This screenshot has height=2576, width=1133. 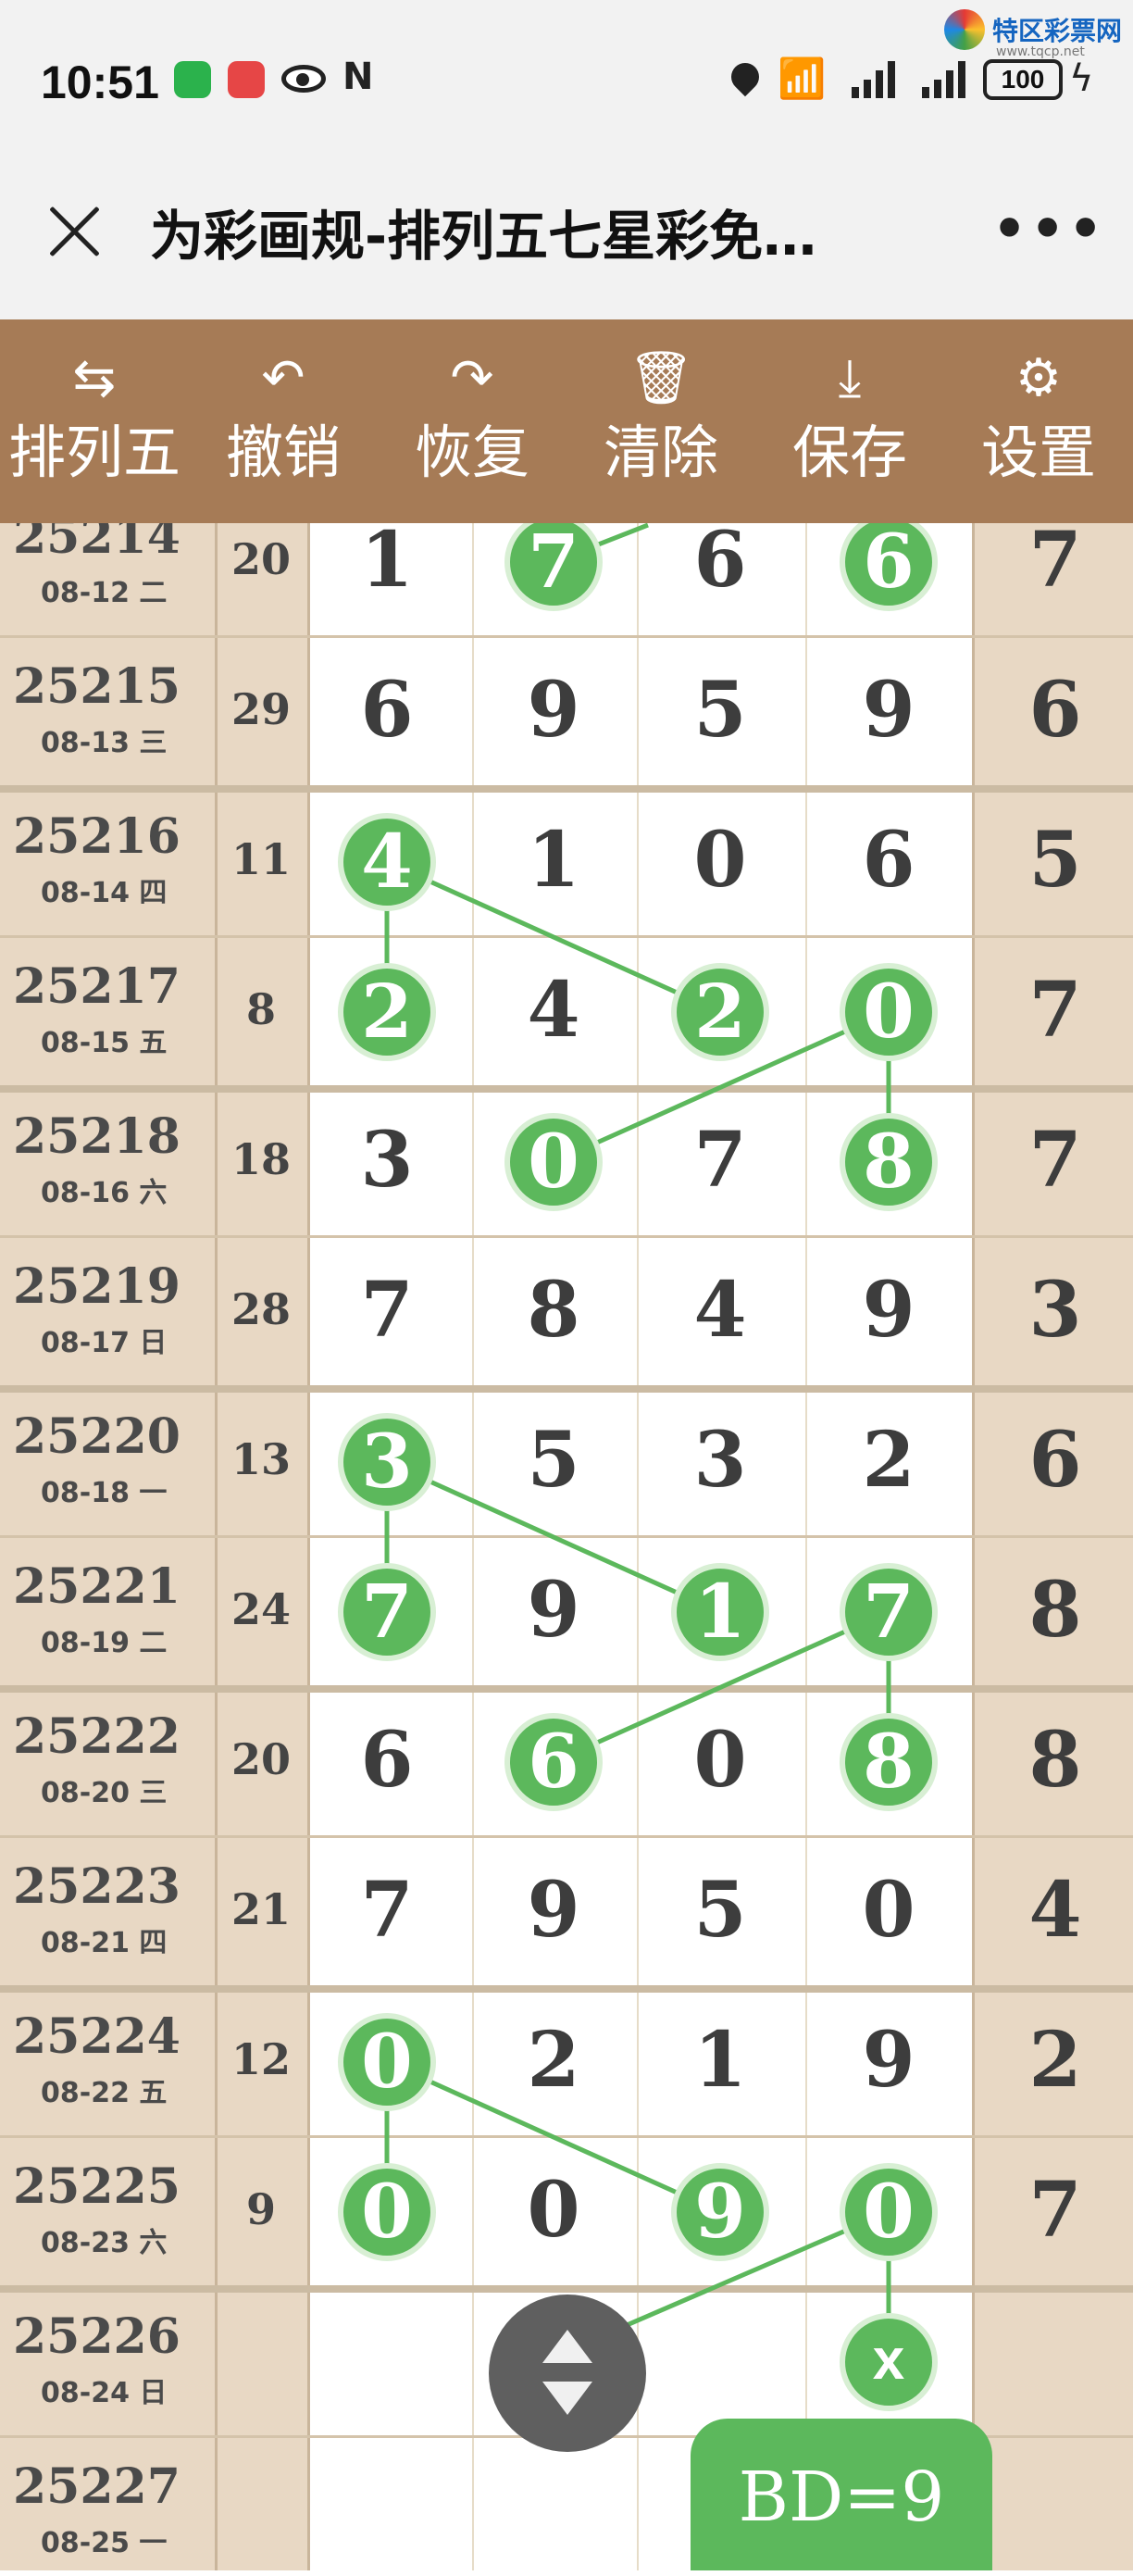 What do you see at coordinates (97, 1136) in the screenshot?
I see `period-number: 25218` at bounding box center [97, 1136].